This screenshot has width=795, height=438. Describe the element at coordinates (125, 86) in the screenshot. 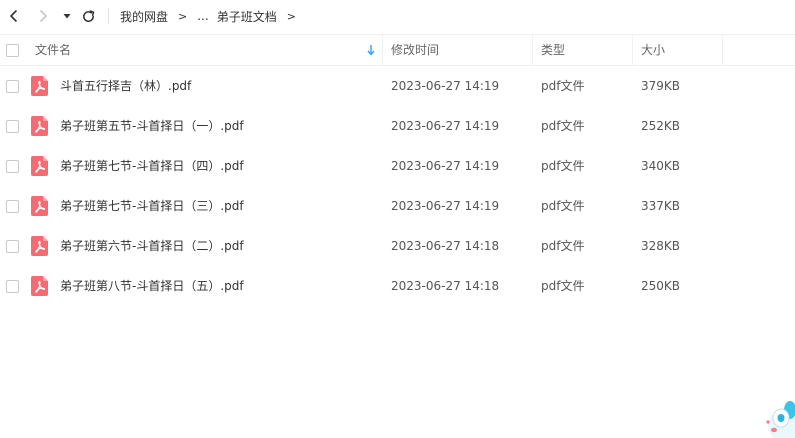

I see `file-name: 斗首五行择吉（林）.pdf` at that location.